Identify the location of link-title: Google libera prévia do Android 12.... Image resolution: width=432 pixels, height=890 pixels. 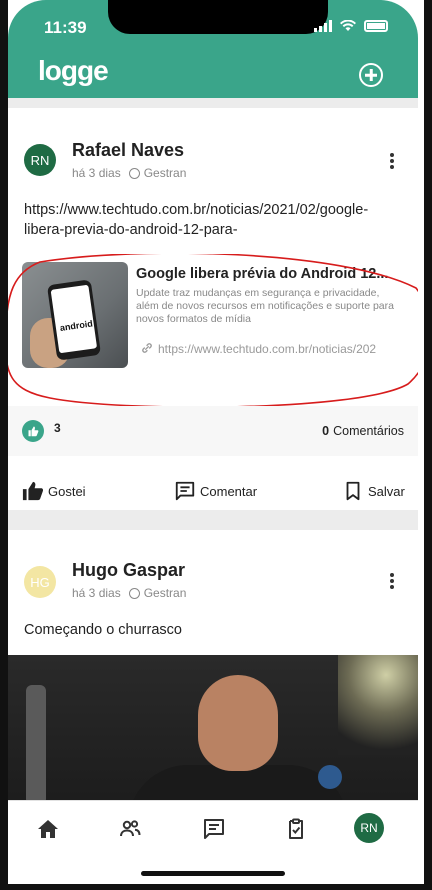
(262, 274).